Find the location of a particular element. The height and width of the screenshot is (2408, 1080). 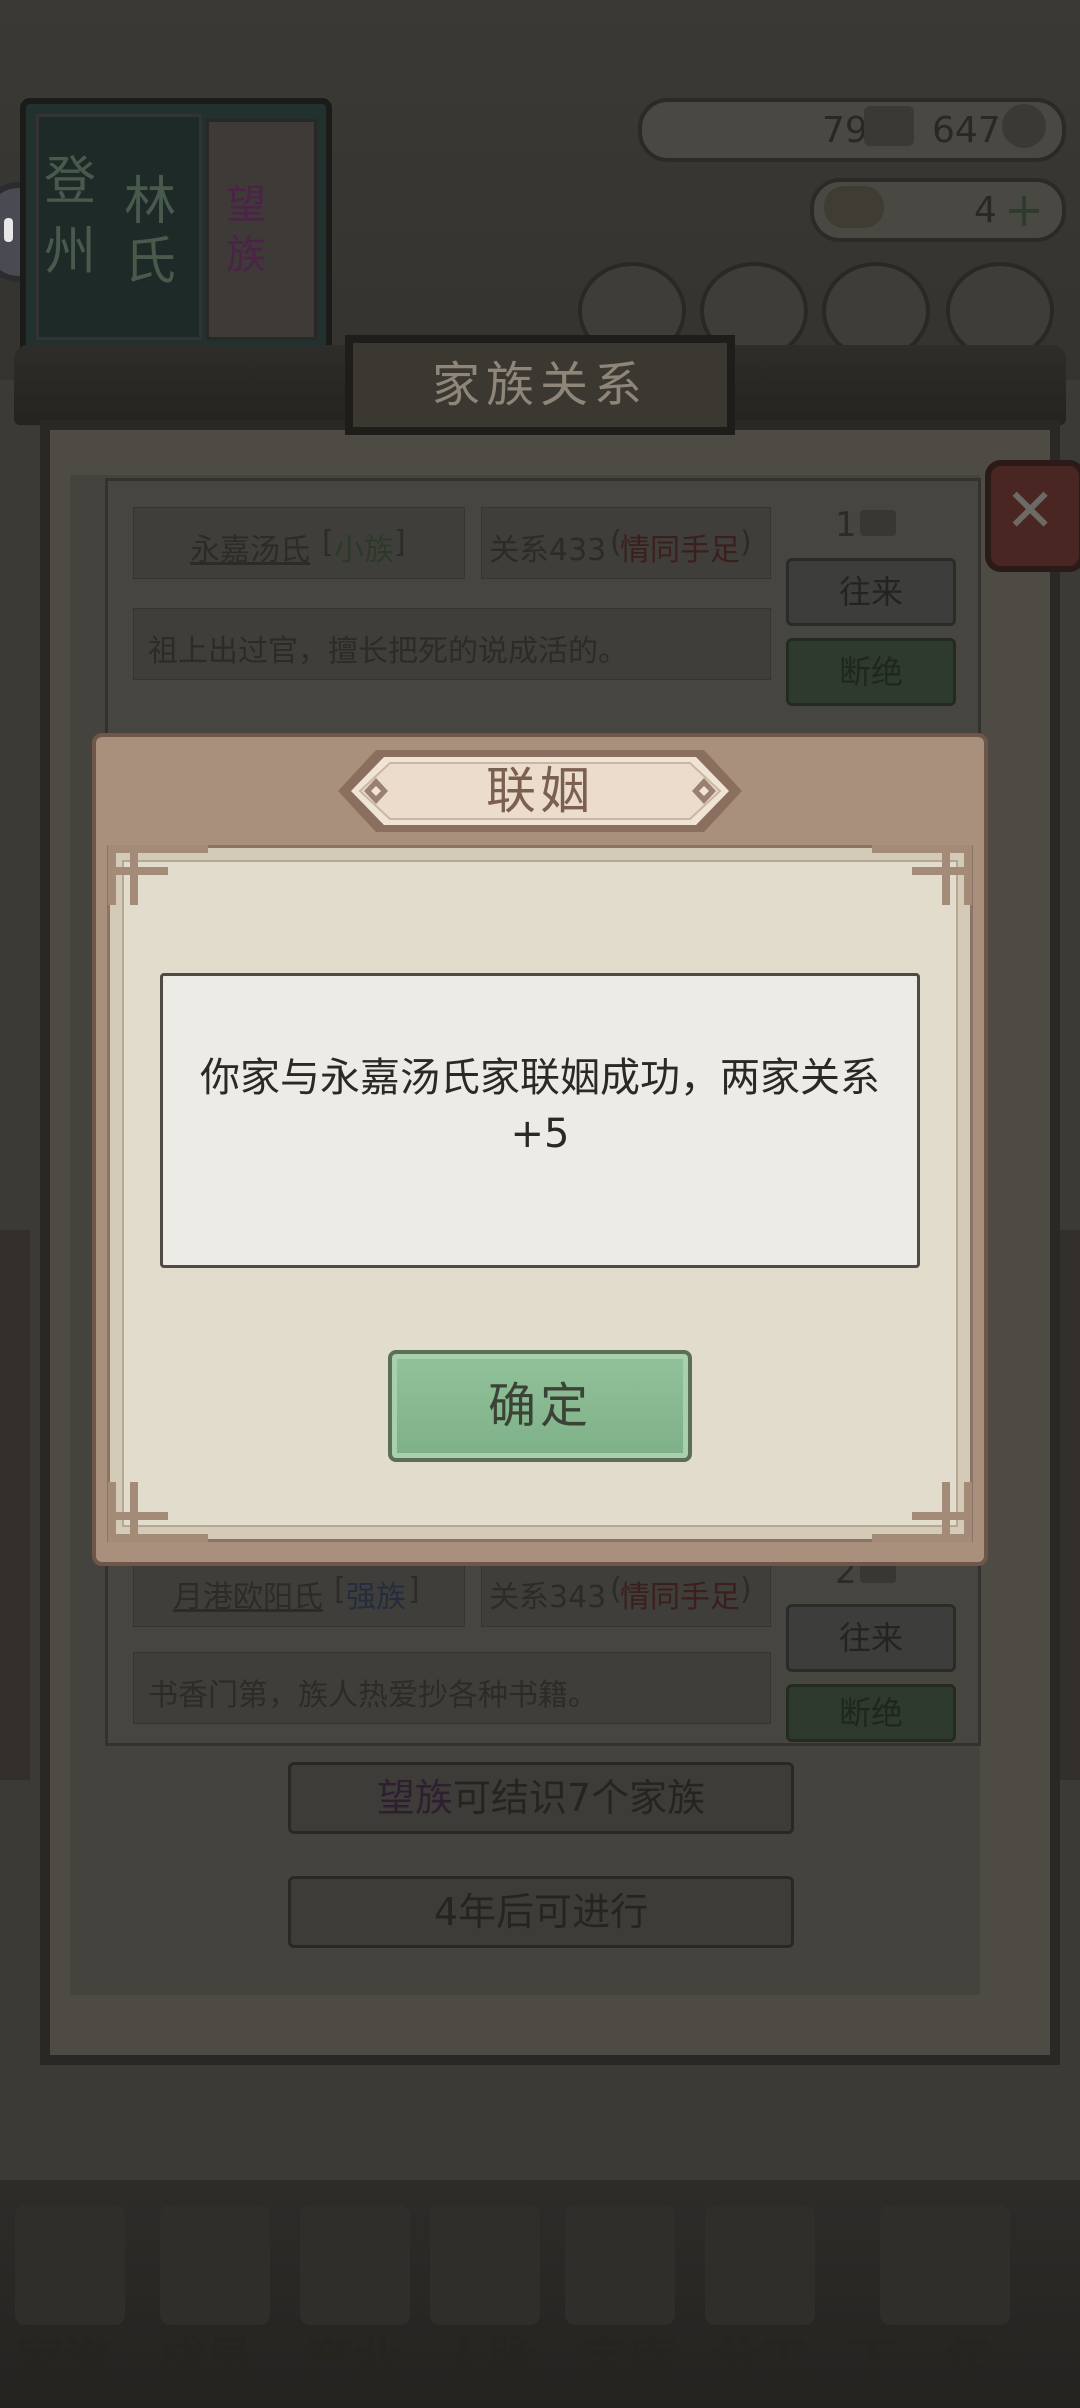

gold-bar: 4 + is located at coordinates (938, 210).